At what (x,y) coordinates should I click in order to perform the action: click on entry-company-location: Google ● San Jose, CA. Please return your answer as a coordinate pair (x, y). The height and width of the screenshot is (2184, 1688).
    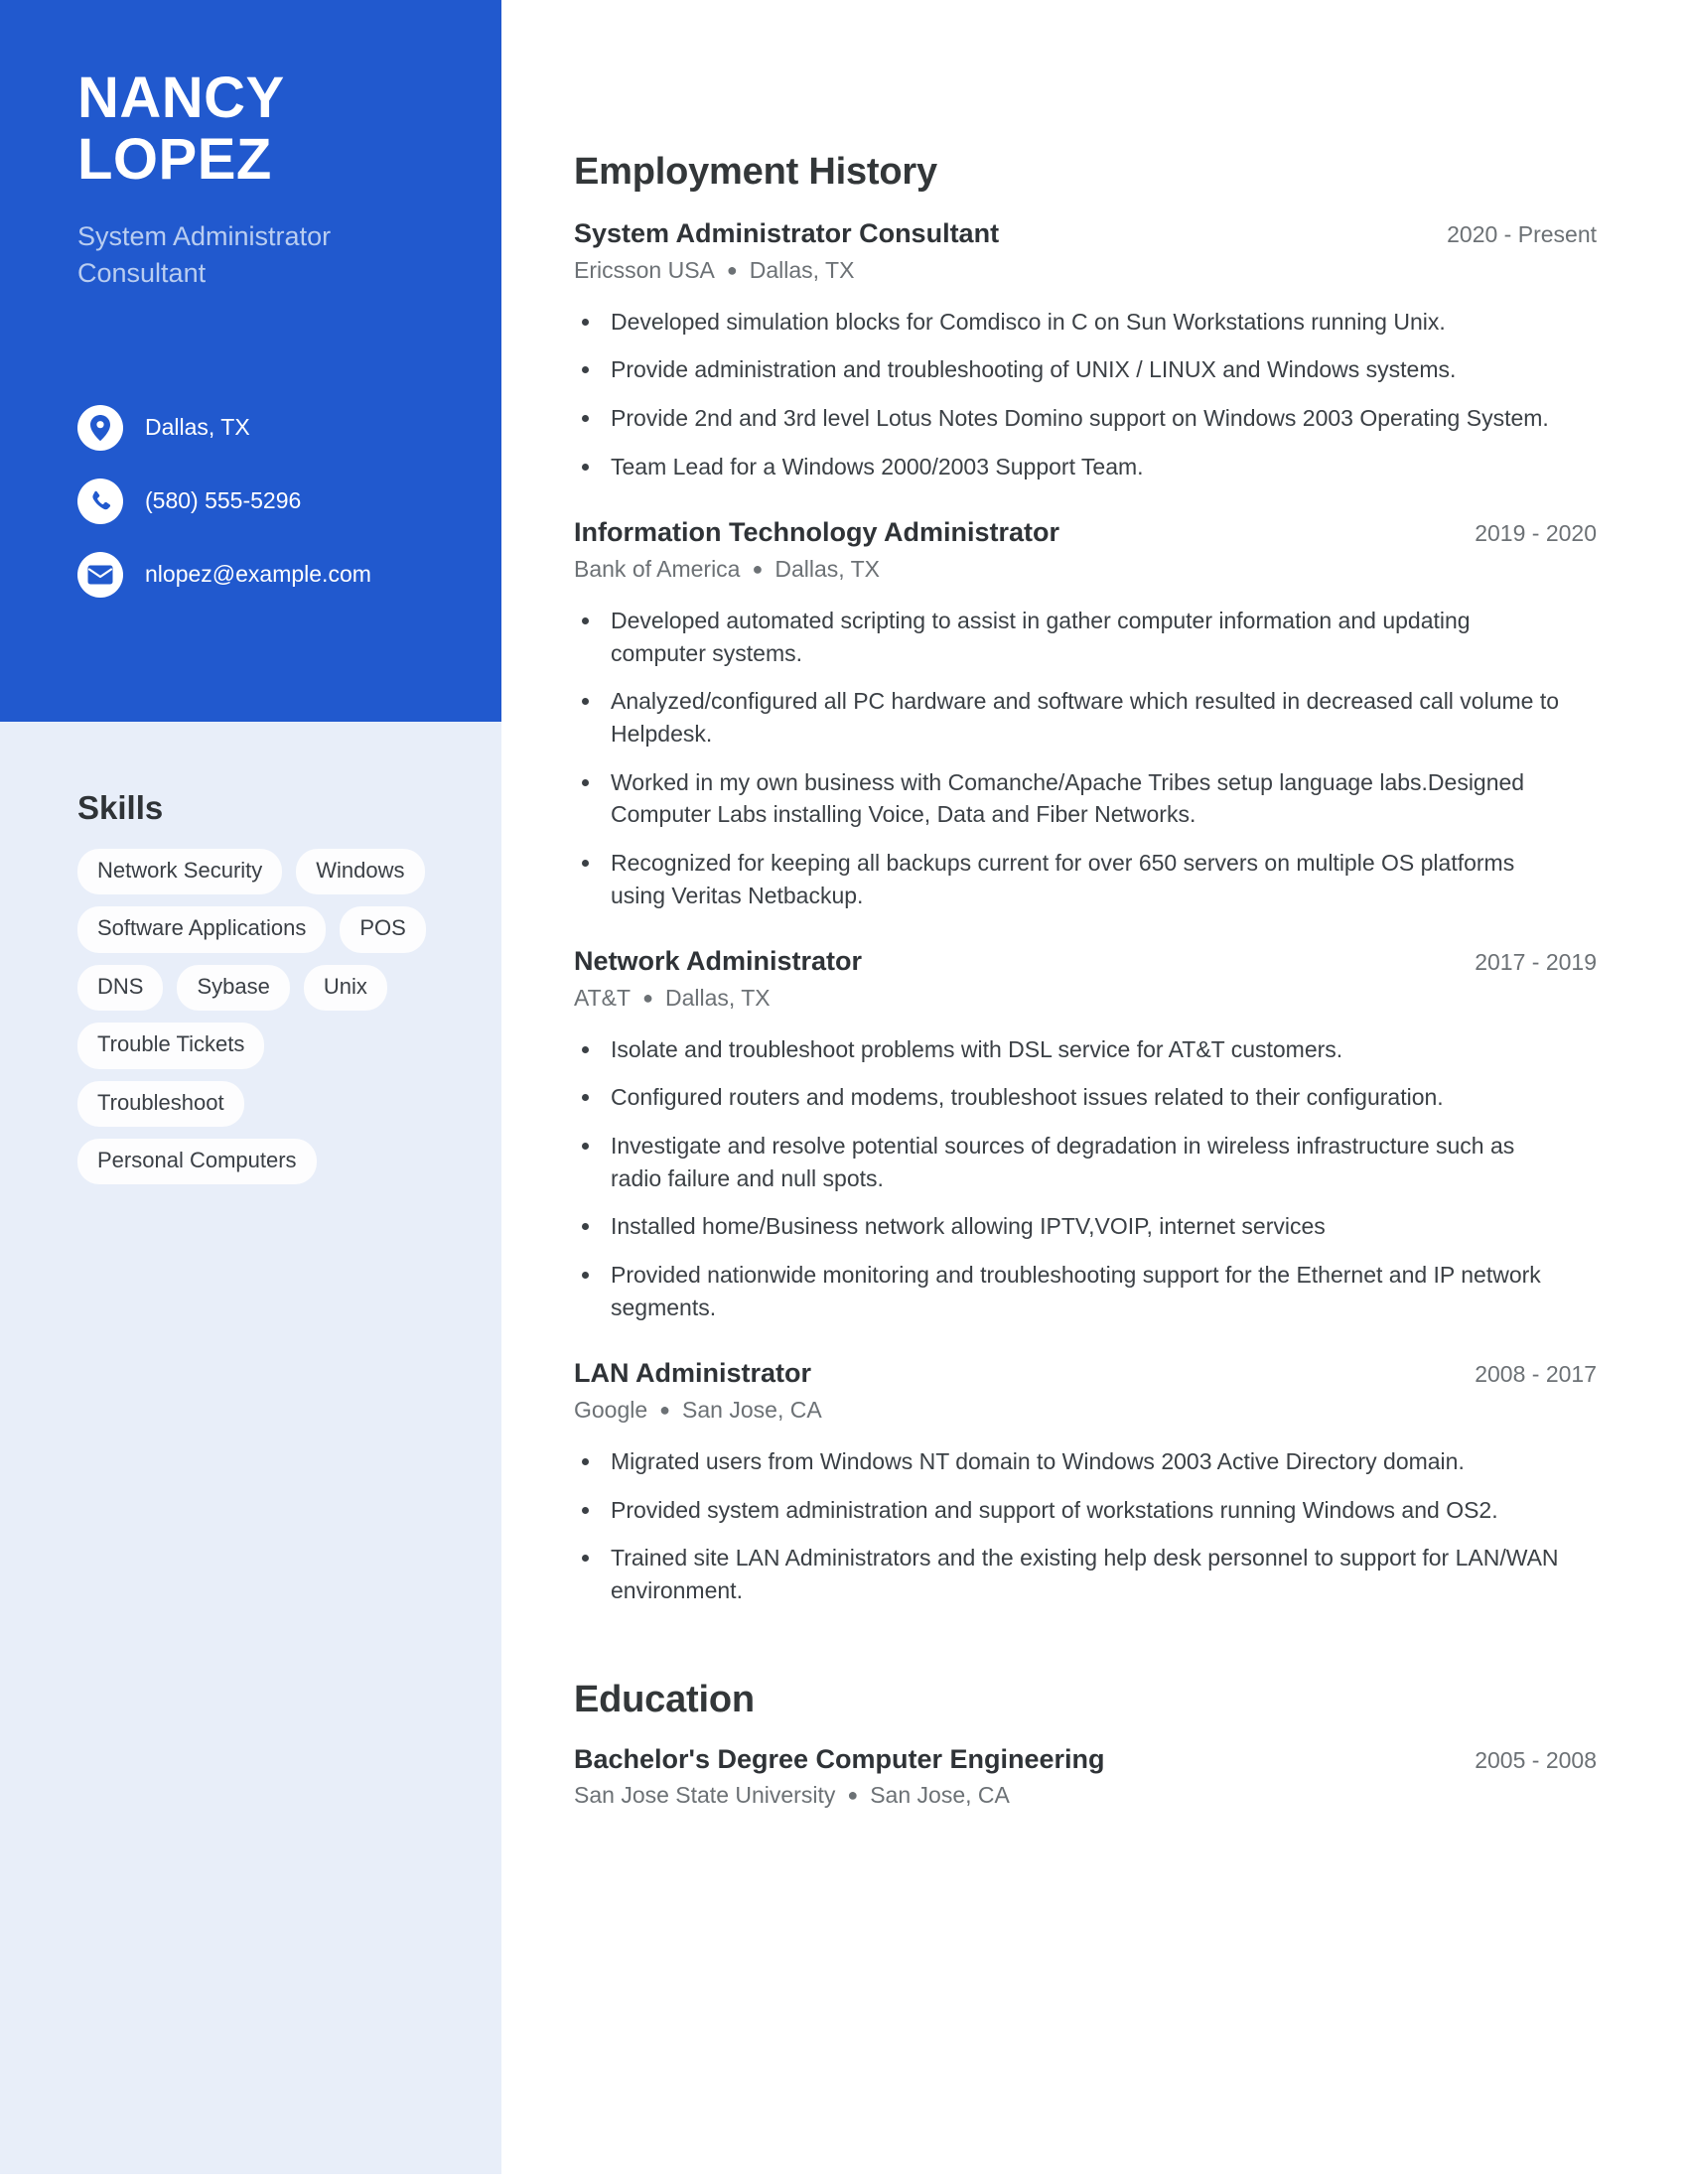
    Looking at the image, I should click on (1085, 1411).